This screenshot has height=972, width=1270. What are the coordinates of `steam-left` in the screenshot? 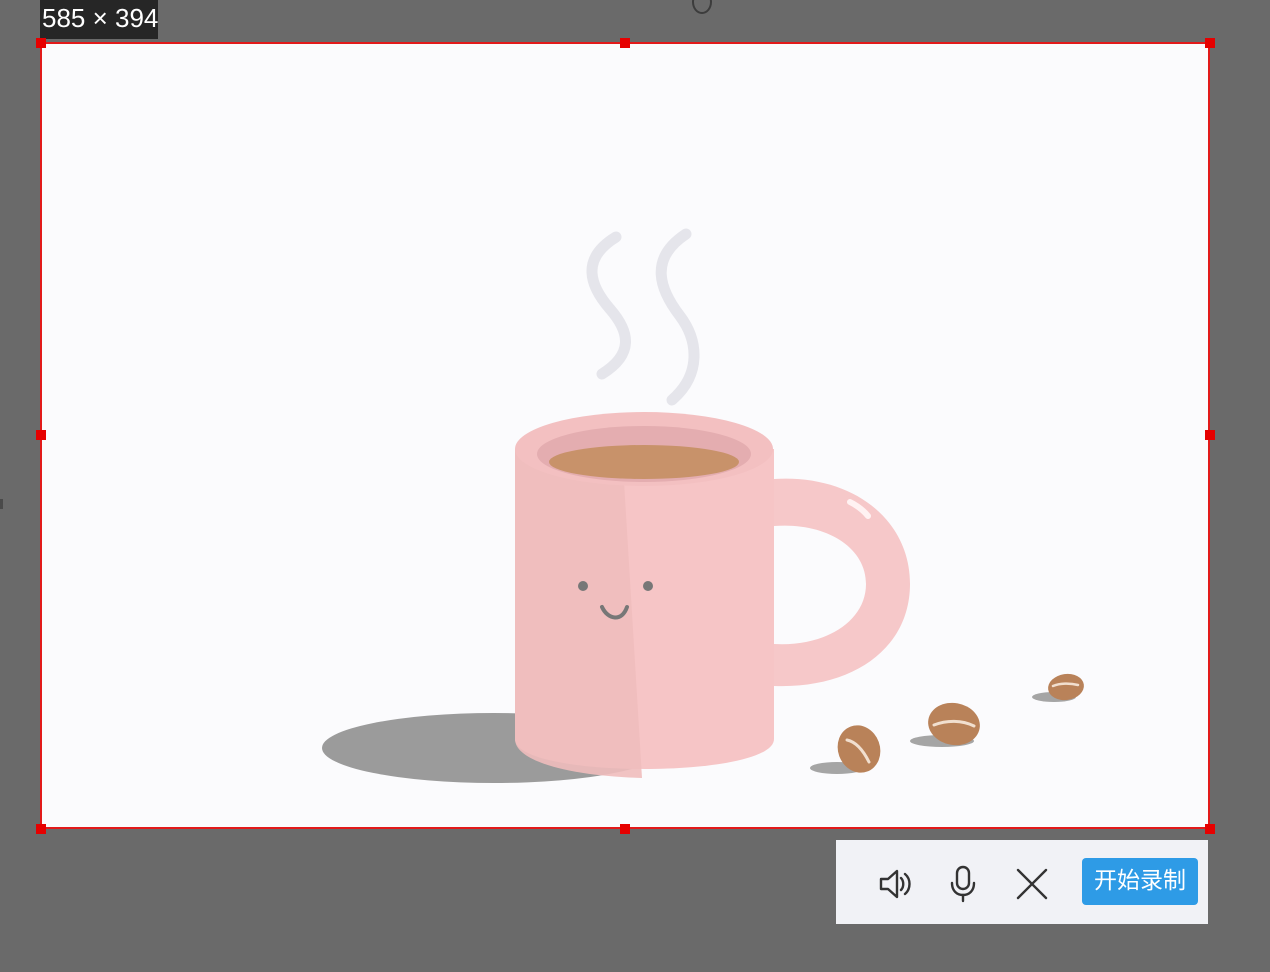 It's located at (608, 305).